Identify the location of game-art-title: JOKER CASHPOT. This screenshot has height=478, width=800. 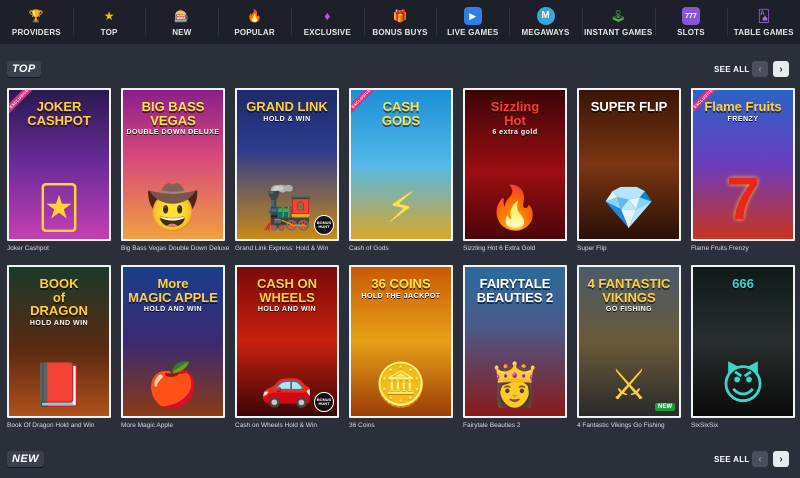
(59, 113).